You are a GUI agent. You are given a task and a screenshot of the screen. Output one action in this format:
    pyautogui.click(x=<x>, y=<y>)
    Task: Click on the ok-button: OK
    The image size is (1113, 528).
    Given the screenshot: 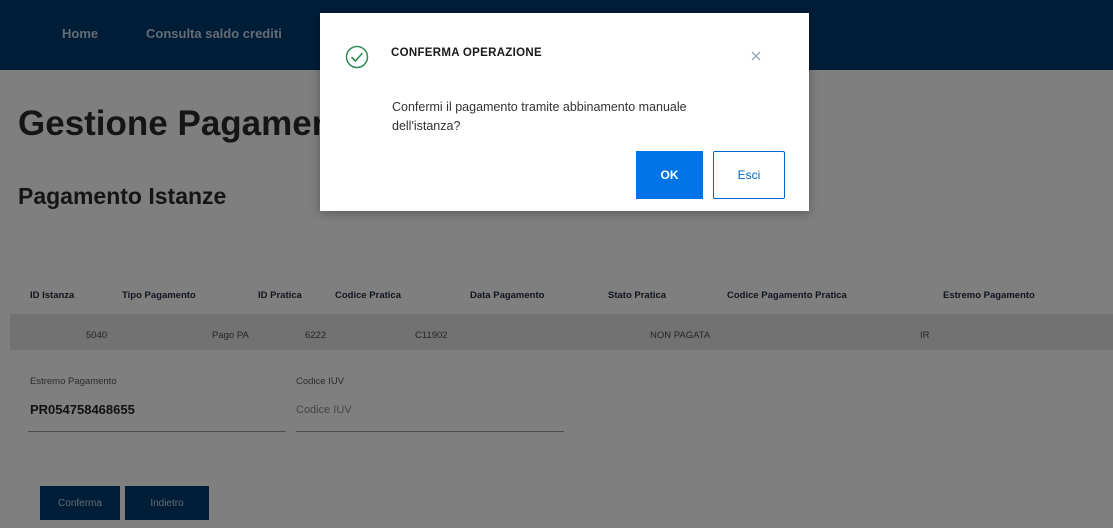 What is the action you would take?
    pyautogui.click(x=669, y=175)
    